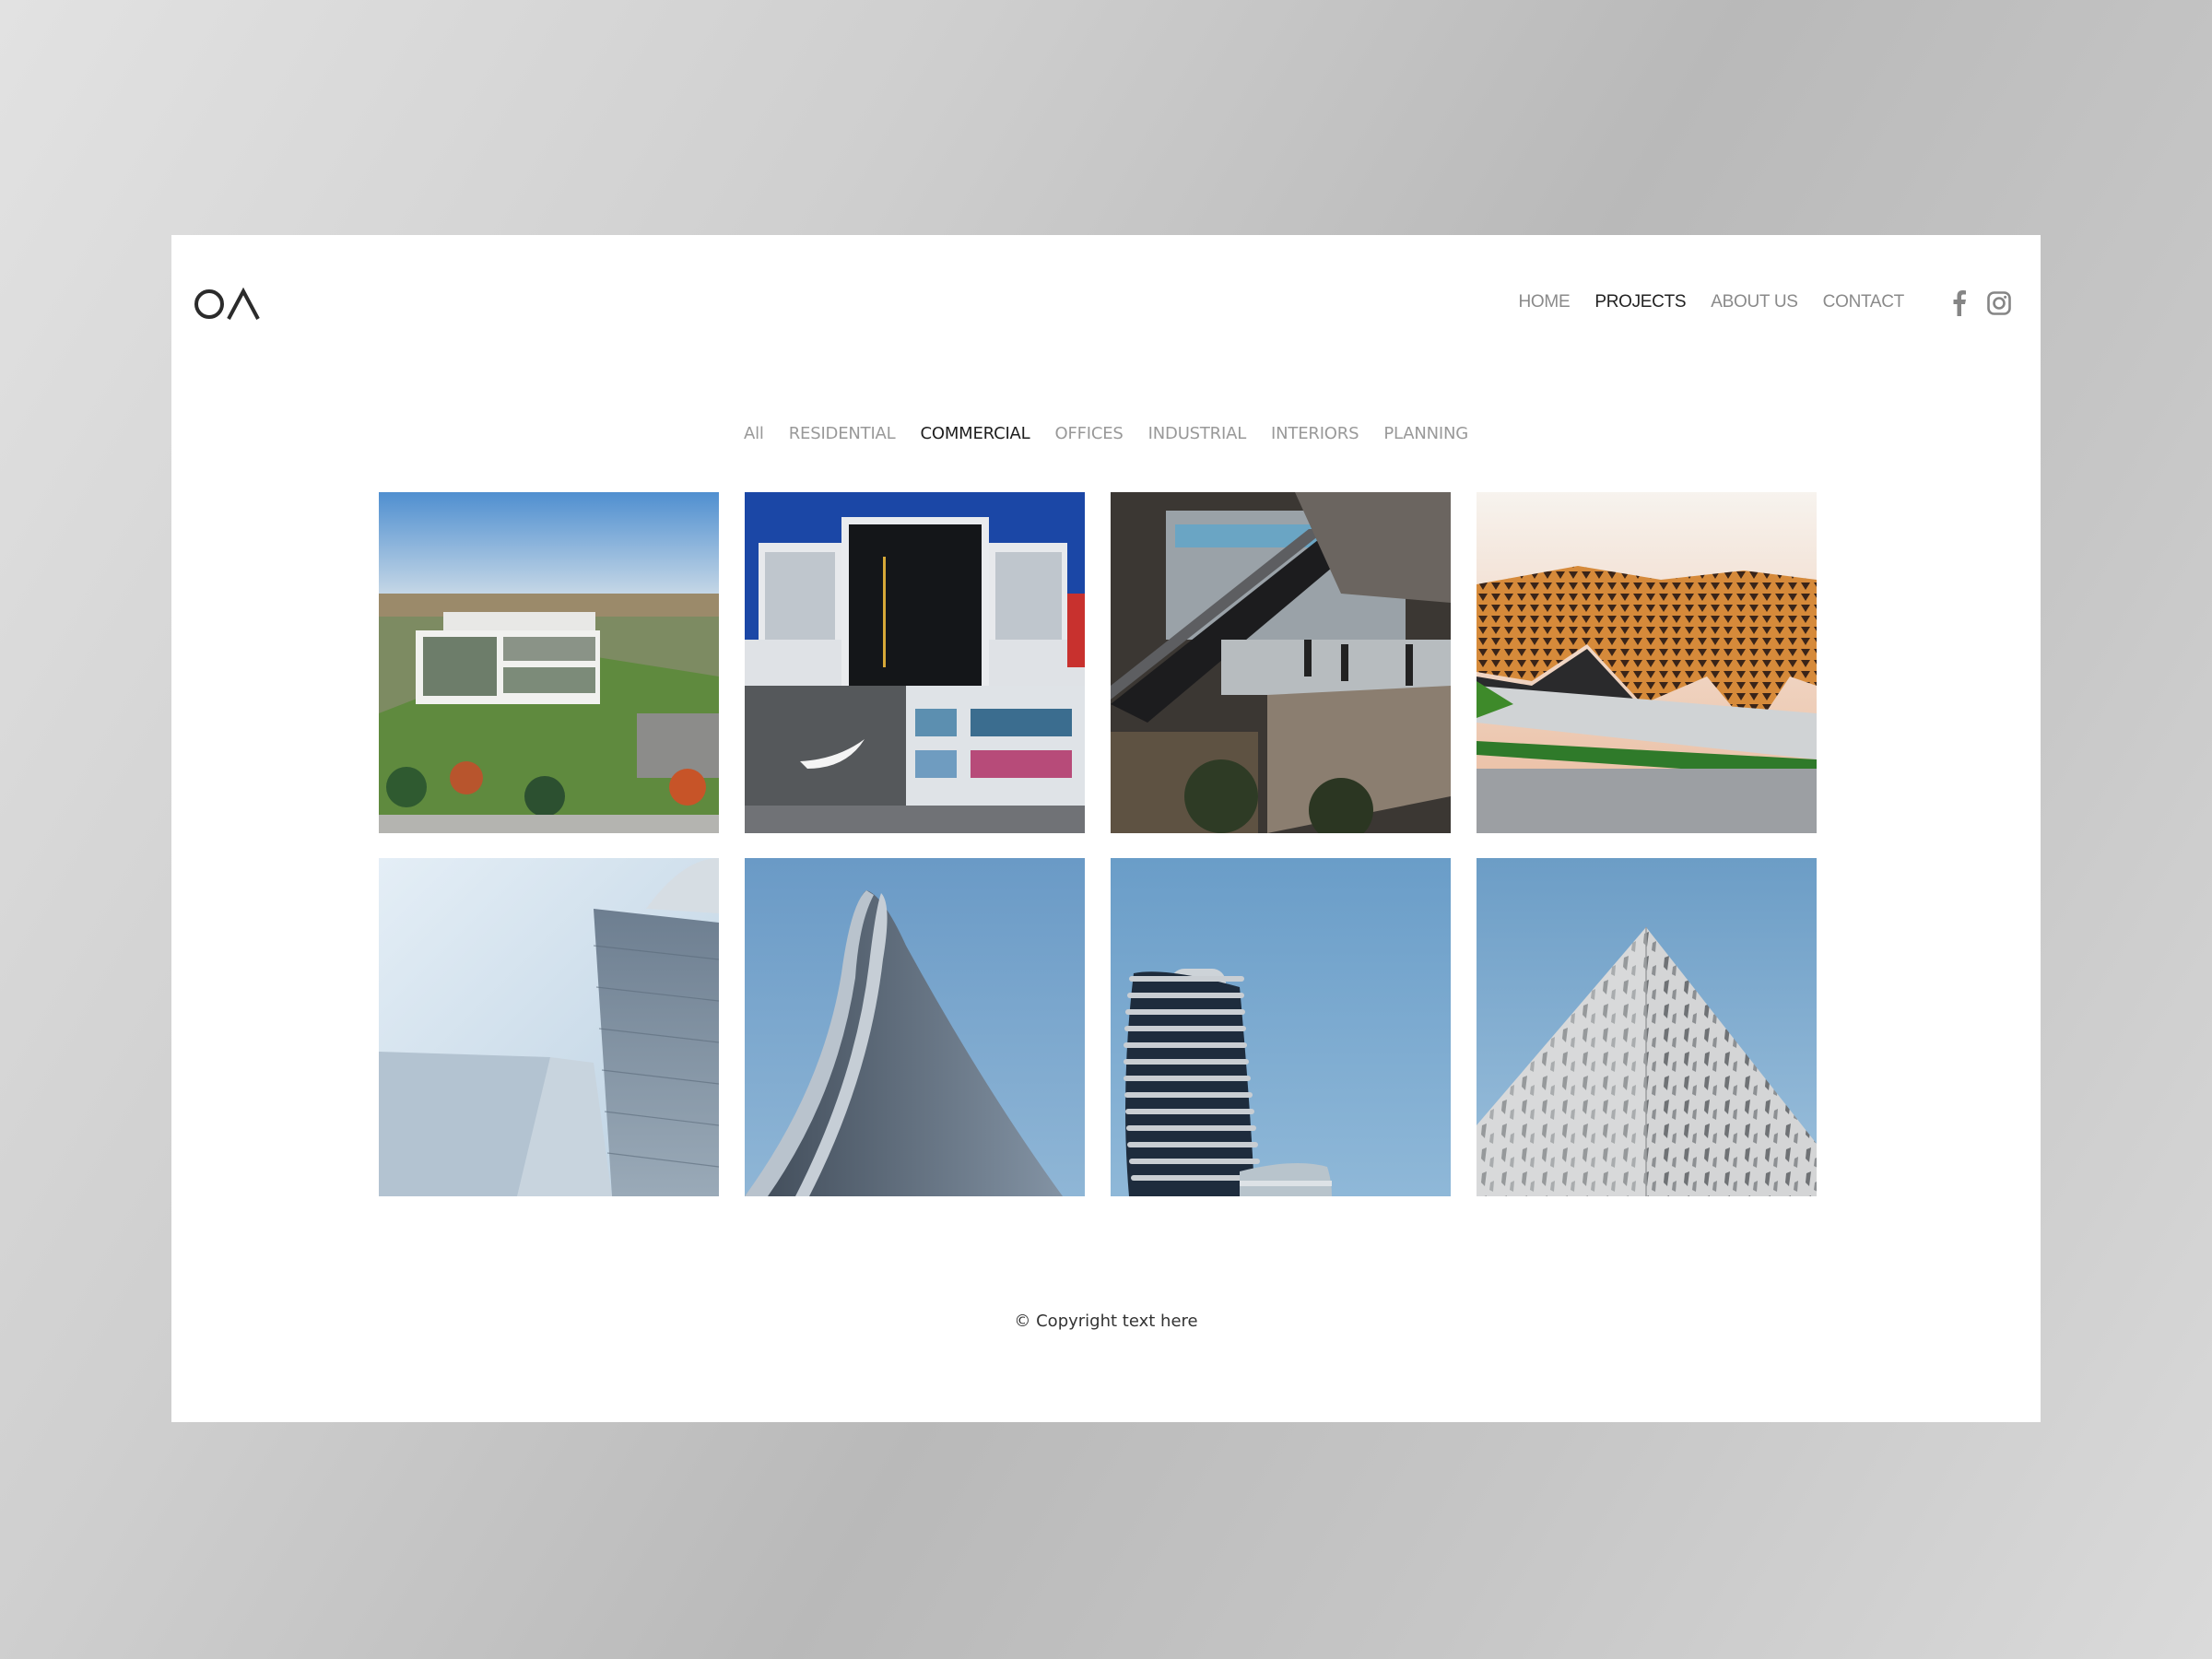  I want to click on project-image-lattice-pavilion, so click(1647, 662).